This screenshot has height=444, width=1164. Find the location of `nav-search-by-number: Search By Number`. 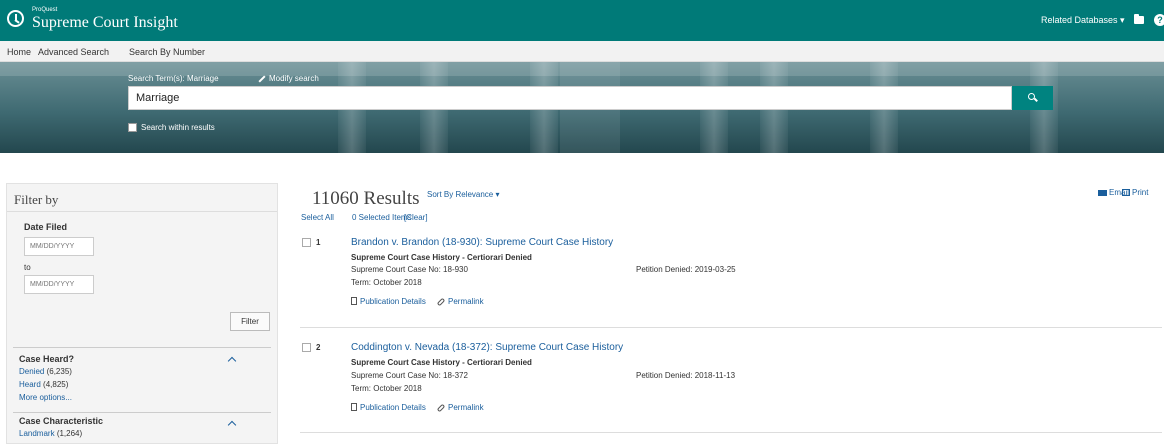

nav-search-by-number: Search By Number is located at coordinates (167, 52).